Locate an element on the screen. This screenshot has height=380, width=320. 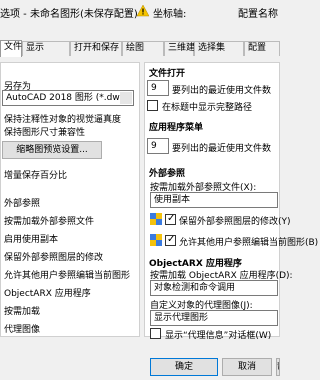
left-group-xref: 外部参照 is located at coordinates (22, 204).